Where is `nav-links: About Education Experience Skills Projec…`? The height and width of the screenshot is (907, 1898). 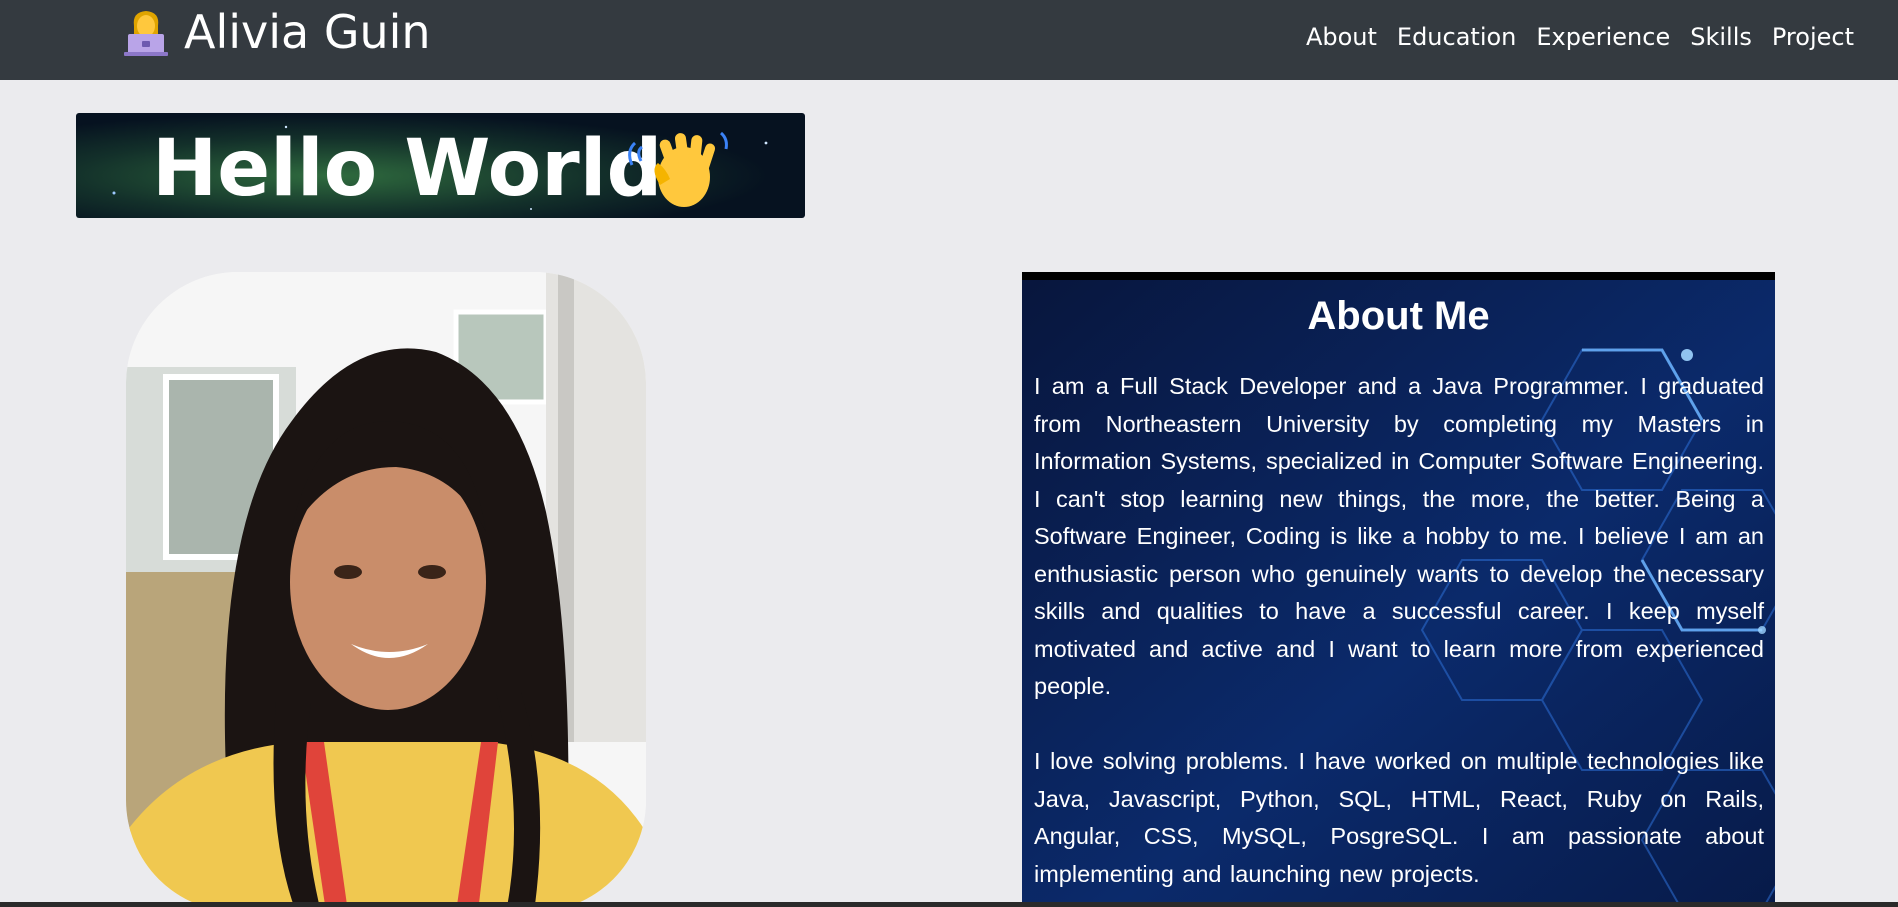
nav-links: About Education Experience Skills Projec… is located at coordinates (1580, 37).